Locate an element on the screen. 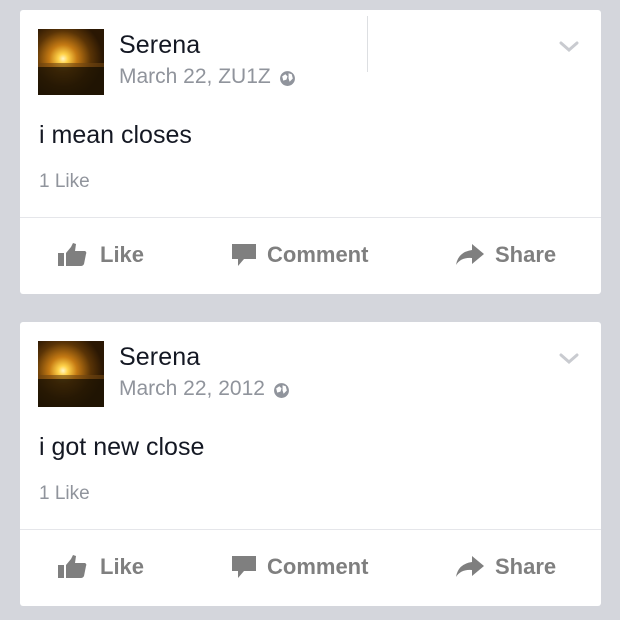 The height and width of the screenshot is (620, 620). post-meta: March 22, 2012 is located at coordinates (204, 389).